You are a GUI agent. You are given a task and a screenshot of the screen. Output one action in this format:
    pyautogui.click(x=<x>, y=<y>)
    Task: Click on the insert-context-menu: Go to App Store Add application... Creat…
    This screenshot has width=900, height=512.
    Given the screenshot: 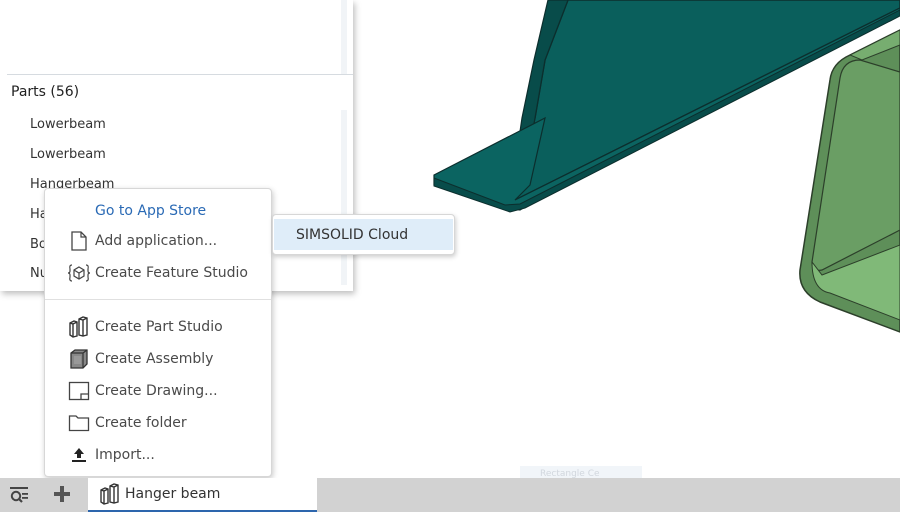 What is the action you would take?
    pyautogui.click(x=158, y=332)
    